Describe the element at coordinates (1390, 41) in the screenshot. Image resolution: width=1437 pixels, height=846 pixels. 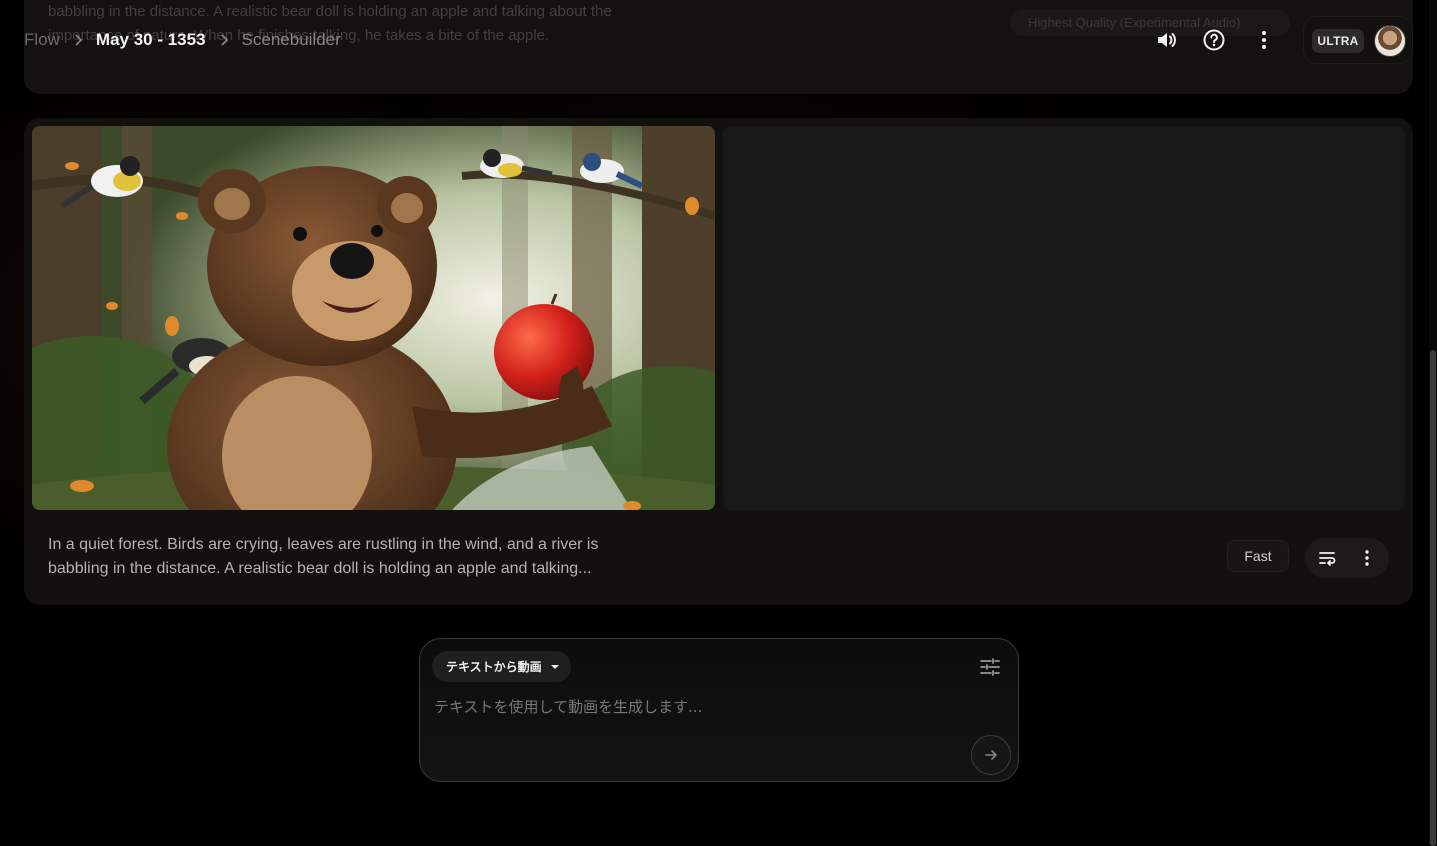
I see `avatar` at that location.